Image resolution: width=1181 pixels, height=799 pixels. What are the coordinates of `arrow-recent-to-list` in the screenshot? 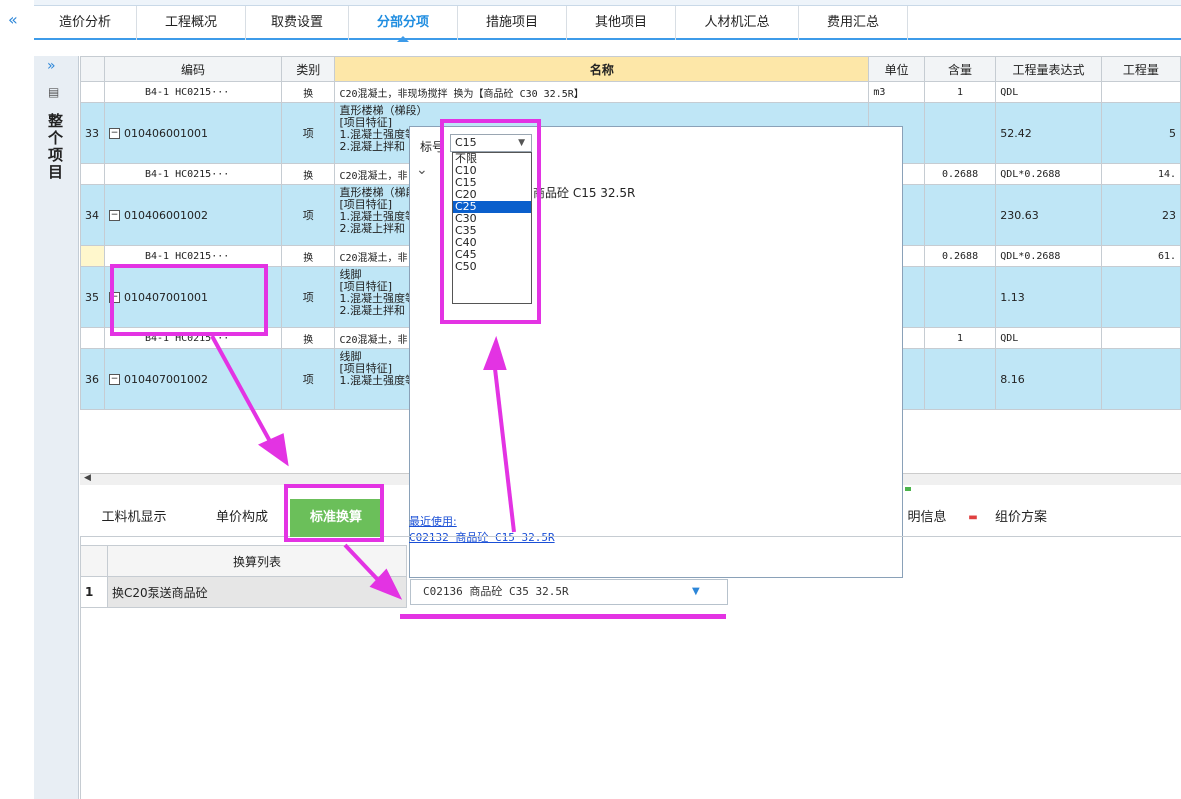 It's located at (504, 446).